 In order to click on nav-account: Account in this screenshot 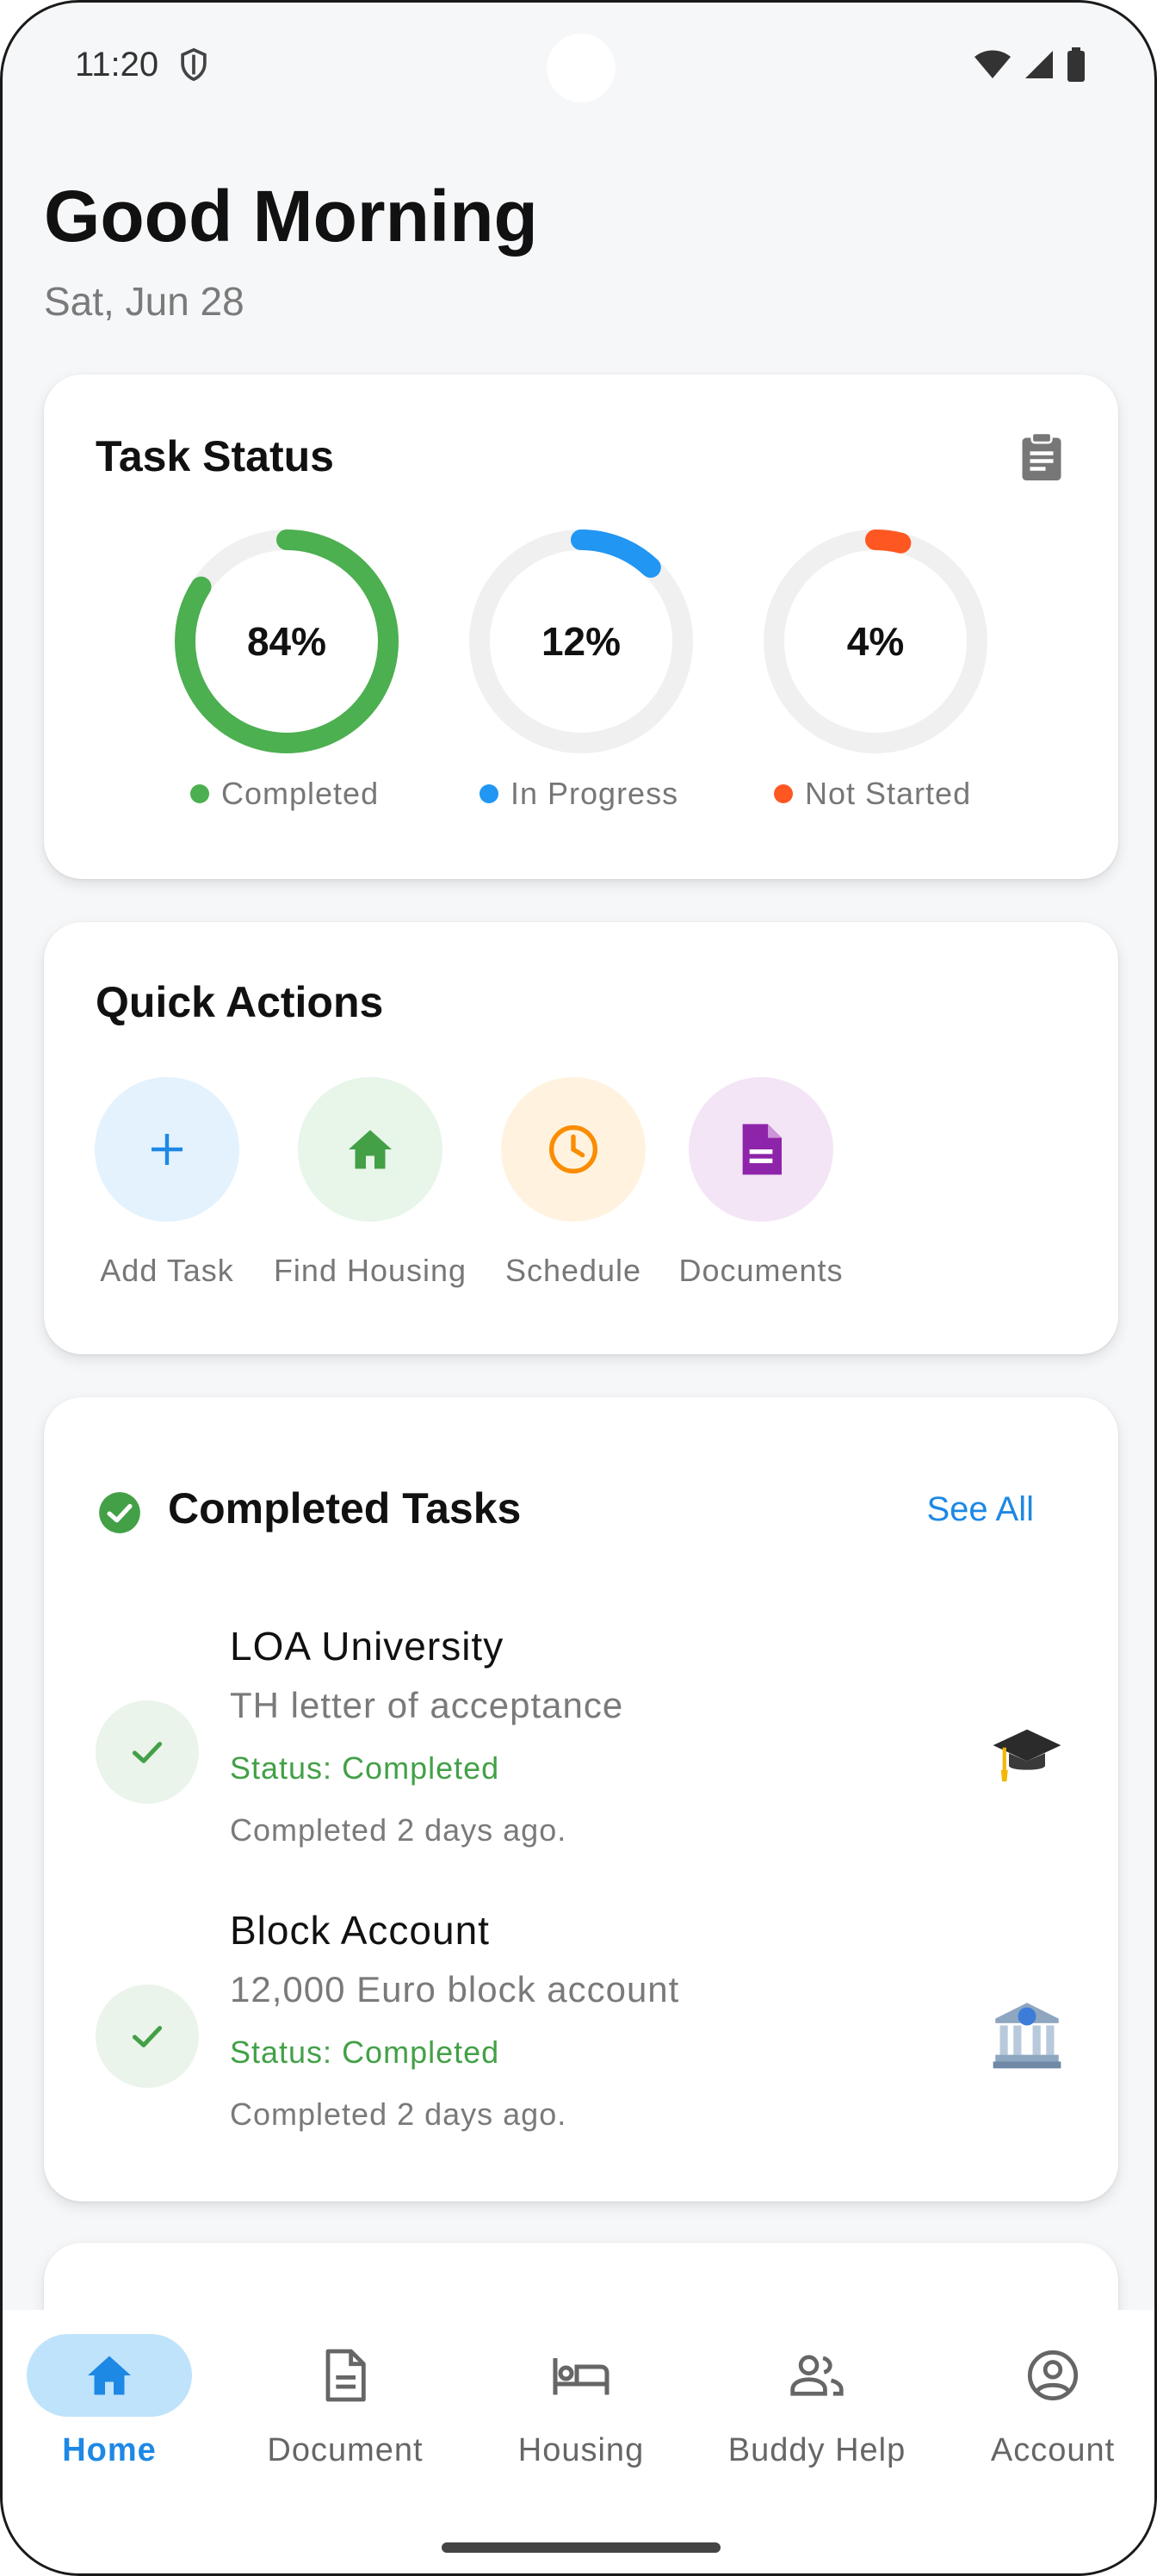, I will do `click(1052, 2401)`.